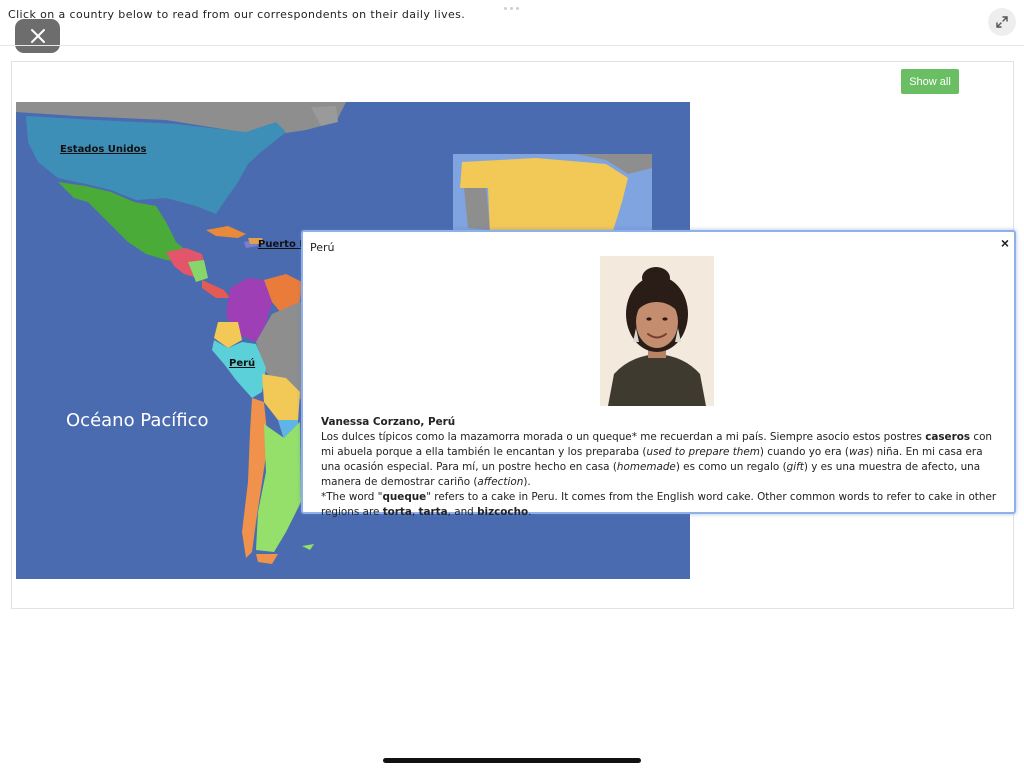  What do you see at coordinates (512, 9) in the screenshot?
I see `drag-handle` at bounding box center [512, 9].